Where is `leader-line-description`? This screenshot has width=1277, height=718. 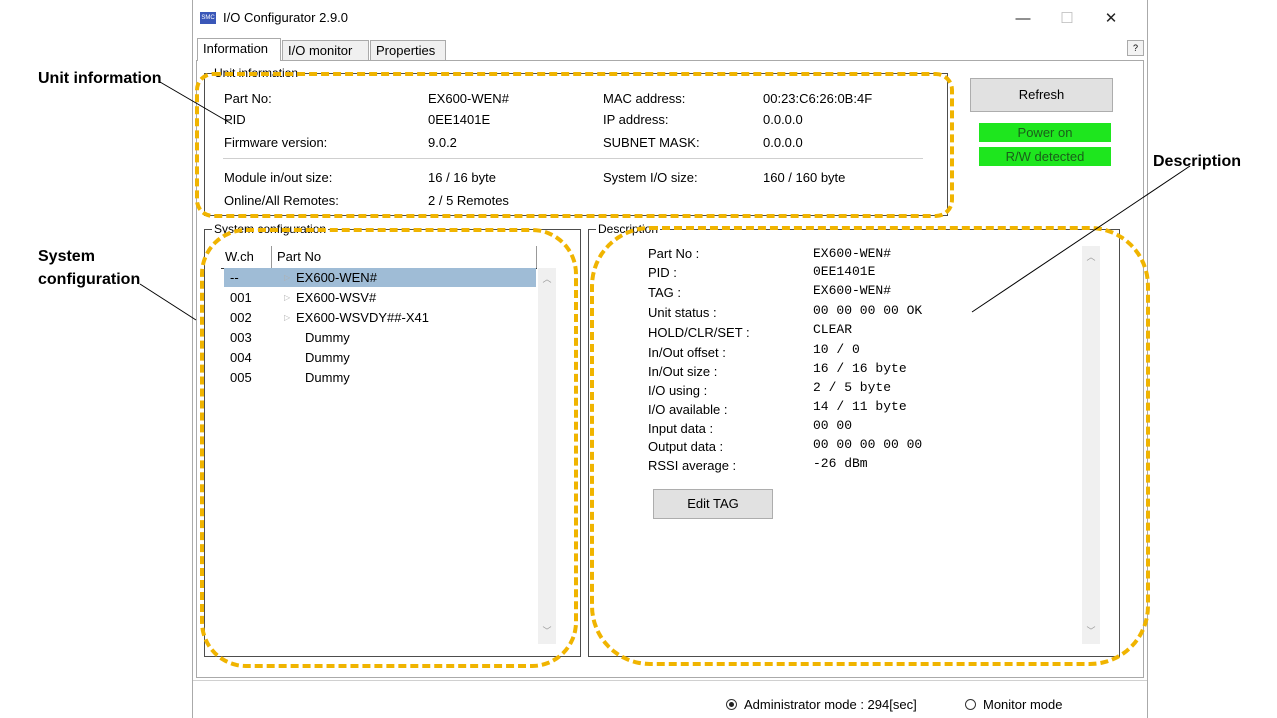
leader-line-description is located at coordinates (1081, 239).